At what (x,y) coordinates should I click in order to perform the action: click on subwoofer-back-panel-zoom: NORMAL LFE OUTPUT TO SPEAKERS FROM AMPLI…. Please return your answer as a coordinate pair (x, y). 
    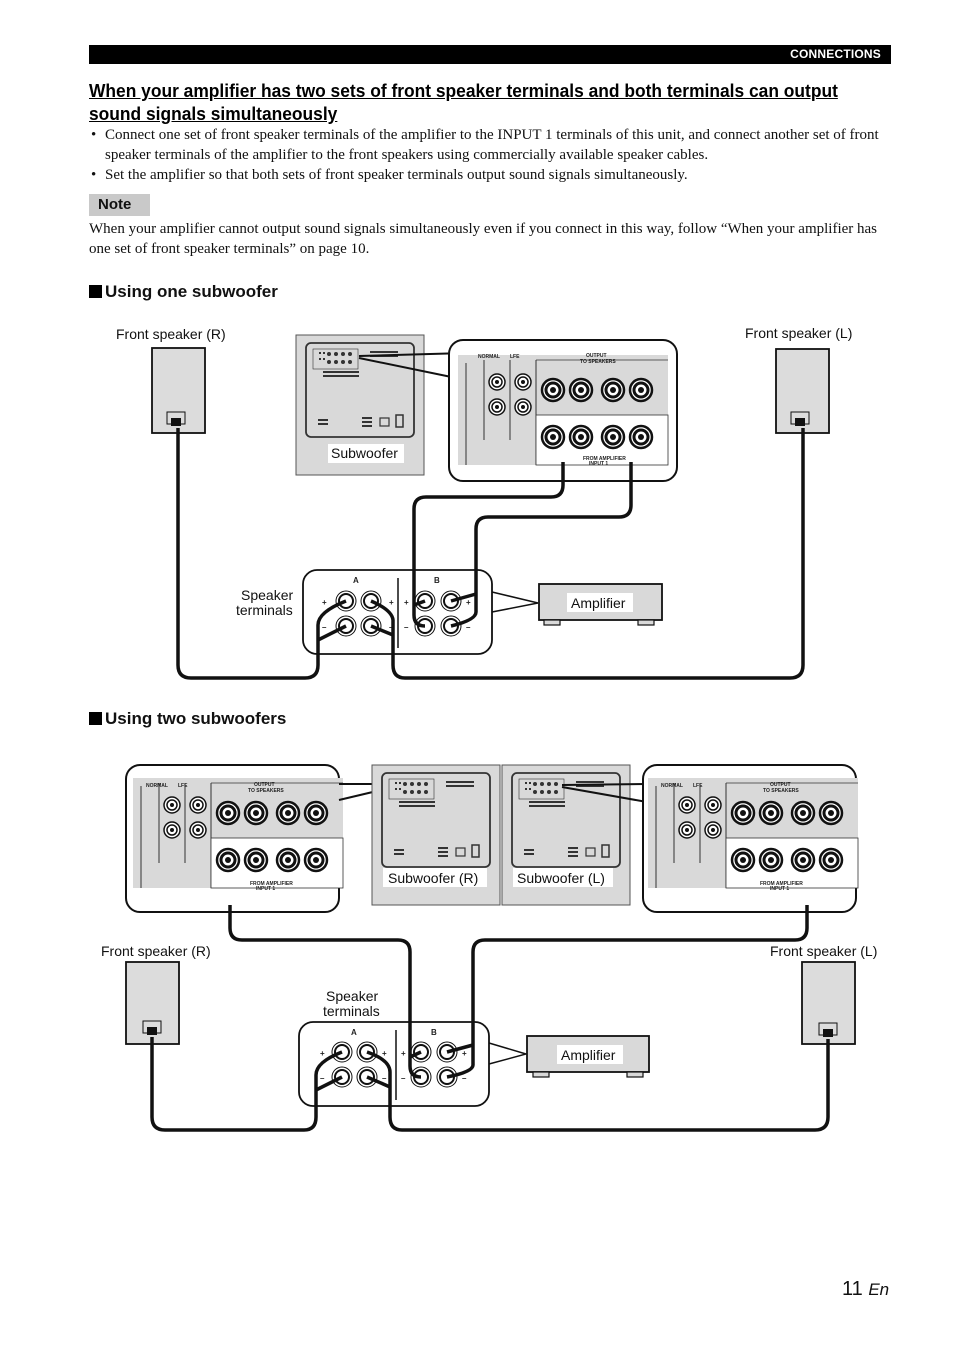
    Looking at the image, I should click on (563, 410).